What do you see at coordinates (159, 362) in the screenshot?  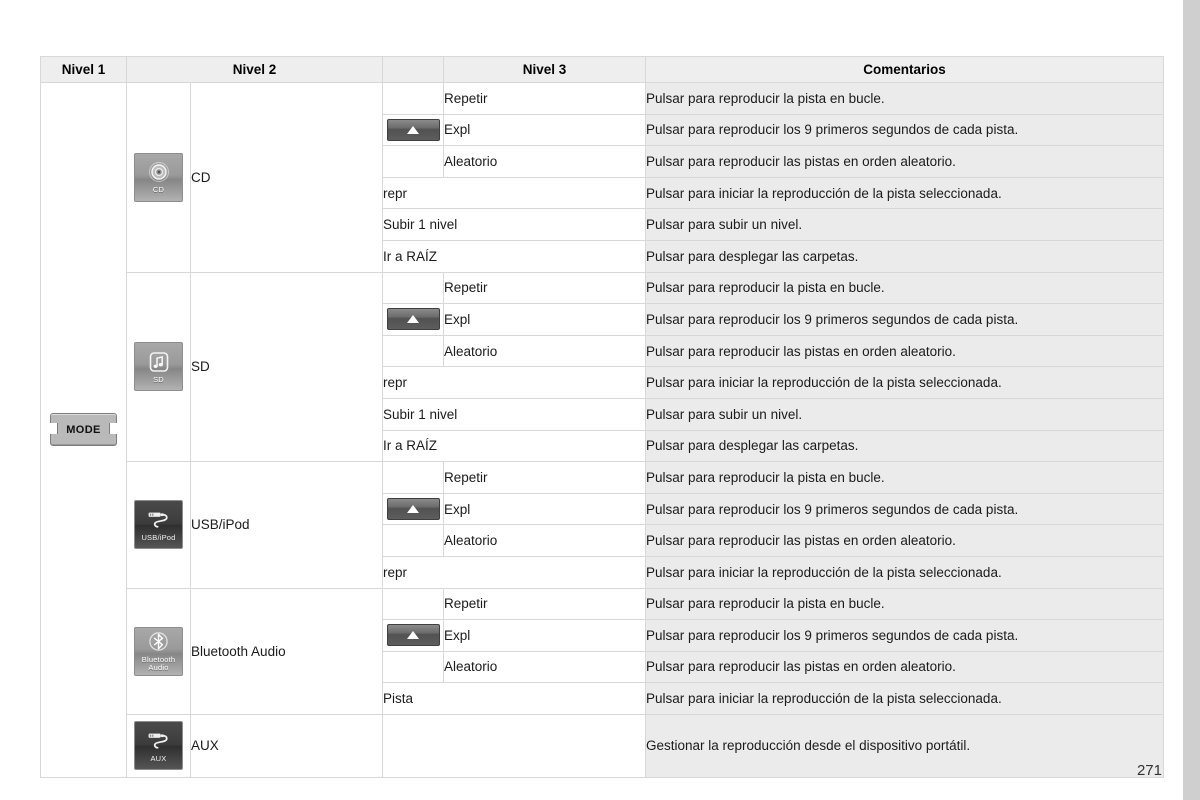 I see `sd-music-note-icon-glyph` at bounding box center [159, 362].